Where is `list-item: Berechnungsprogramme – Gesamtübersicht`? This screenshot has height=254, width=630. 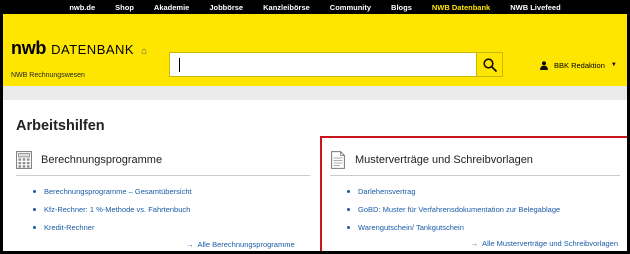
list-item: Berechnungsprogramme – Gesamtübersicht is located at coordinates (171, 196).